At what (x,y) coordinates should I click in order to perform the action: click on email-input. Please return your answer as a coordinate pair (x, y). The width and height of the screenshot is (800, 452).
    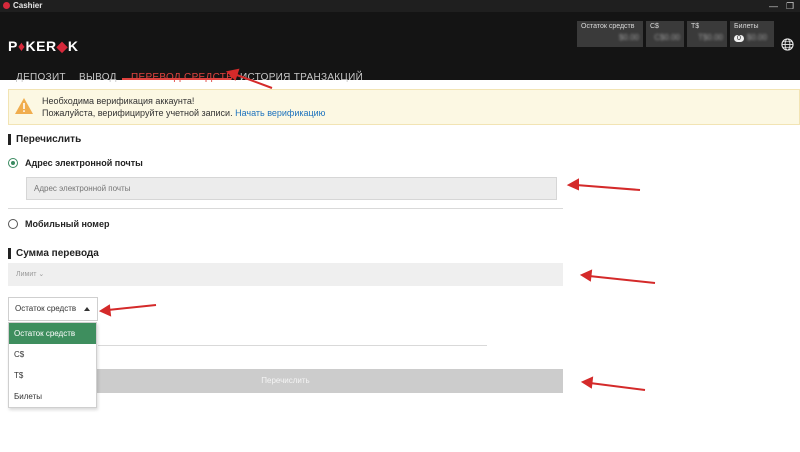
    Looking at the image, I should click on (291, 188).